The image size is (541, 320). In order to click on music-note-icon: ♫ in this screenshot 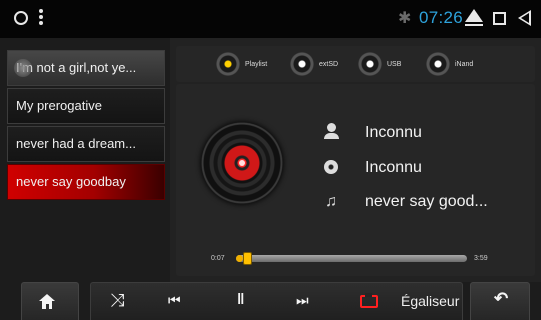, I will do `click(331, 201)`.